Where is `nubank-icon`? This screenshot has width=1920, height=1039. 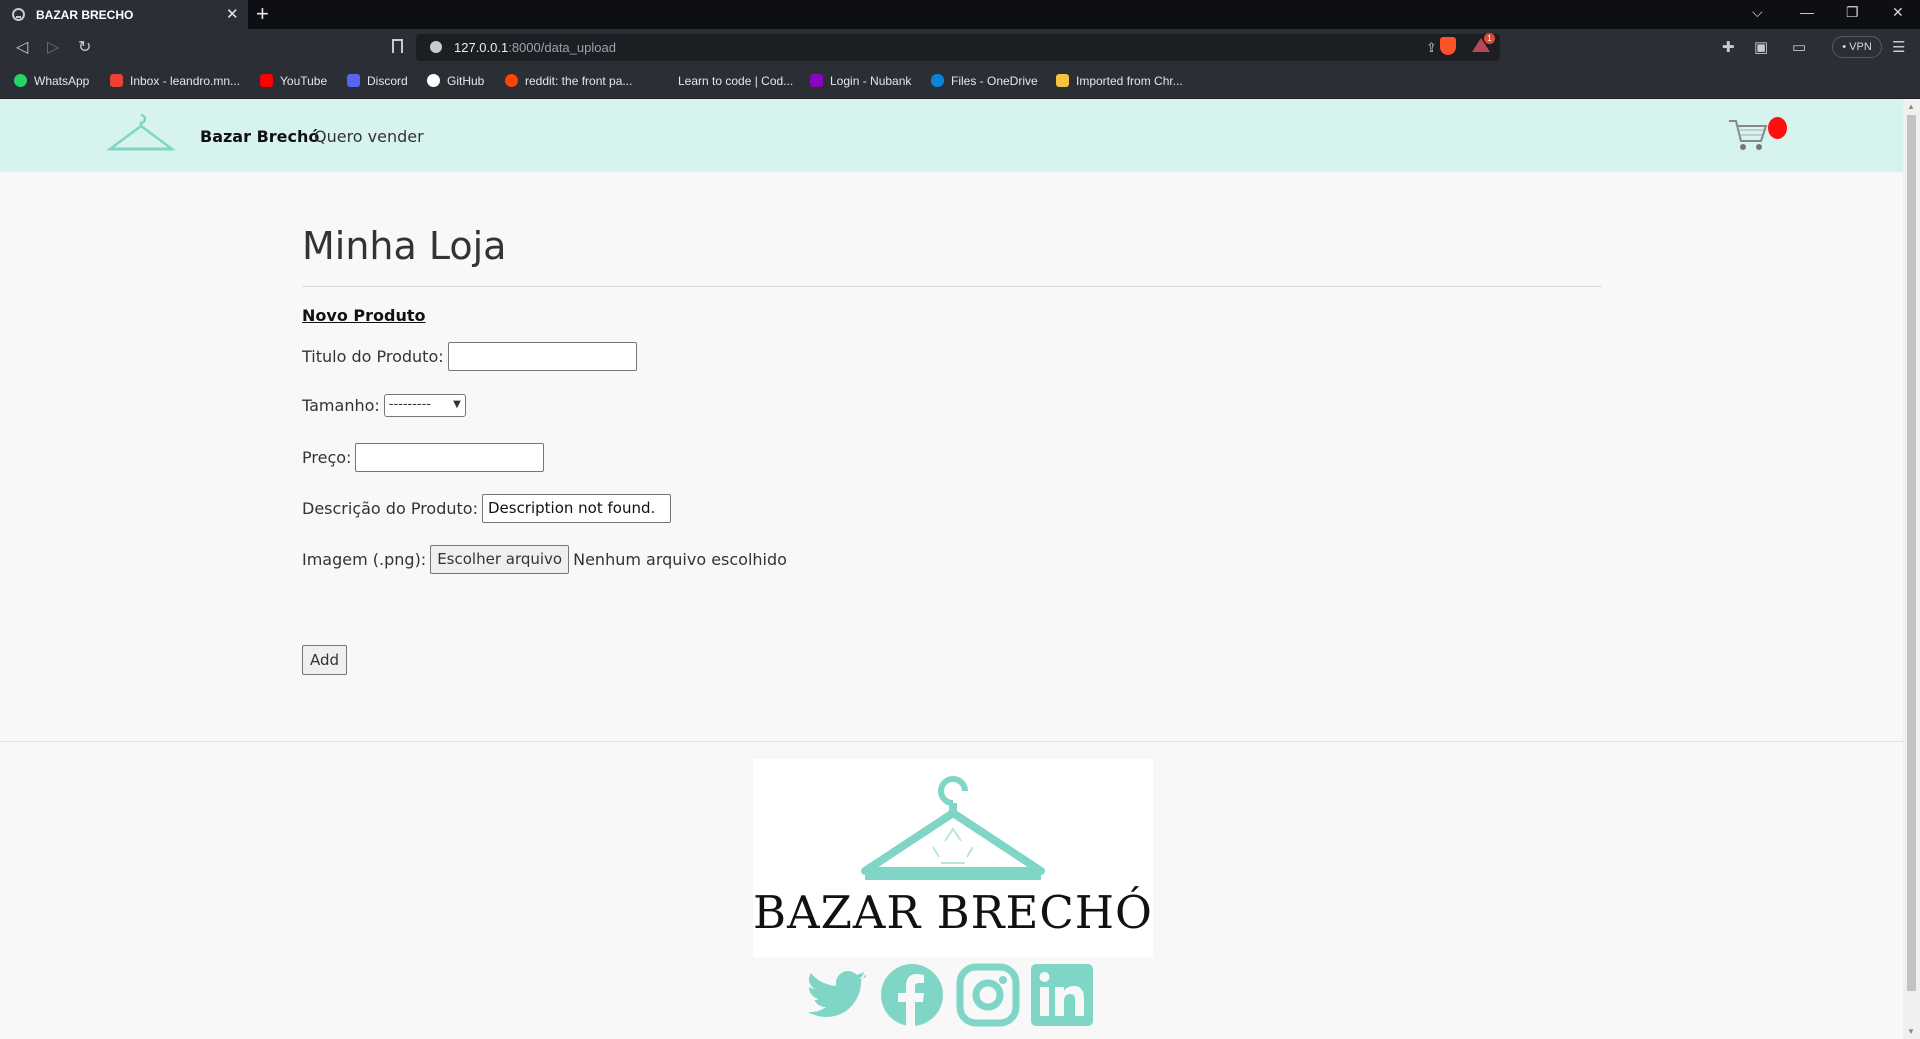
nubank-icon is located at coordinates (816, 80).